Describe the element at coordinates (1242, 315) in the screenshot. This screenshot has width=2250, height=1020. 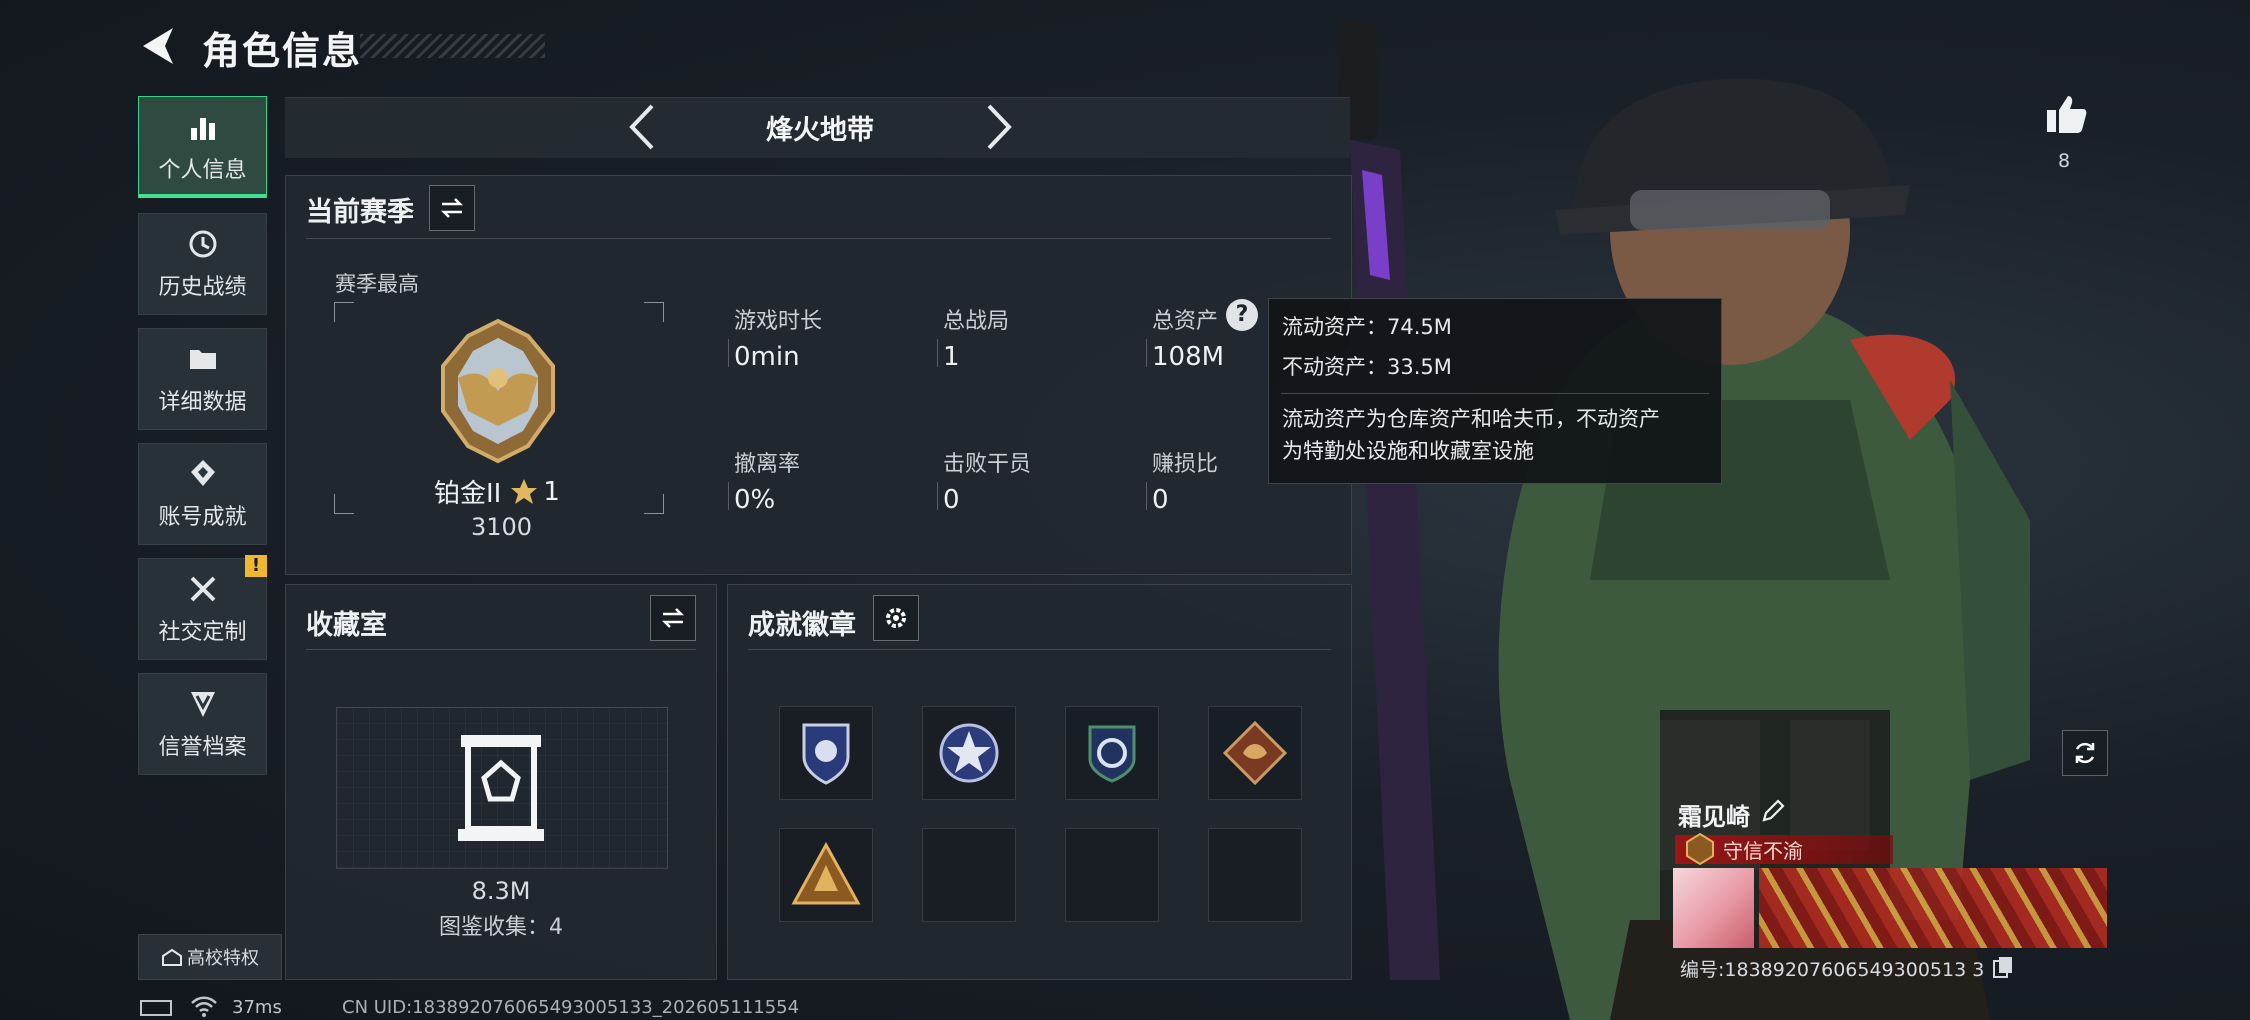
I see `help-icon: ?` at that location.